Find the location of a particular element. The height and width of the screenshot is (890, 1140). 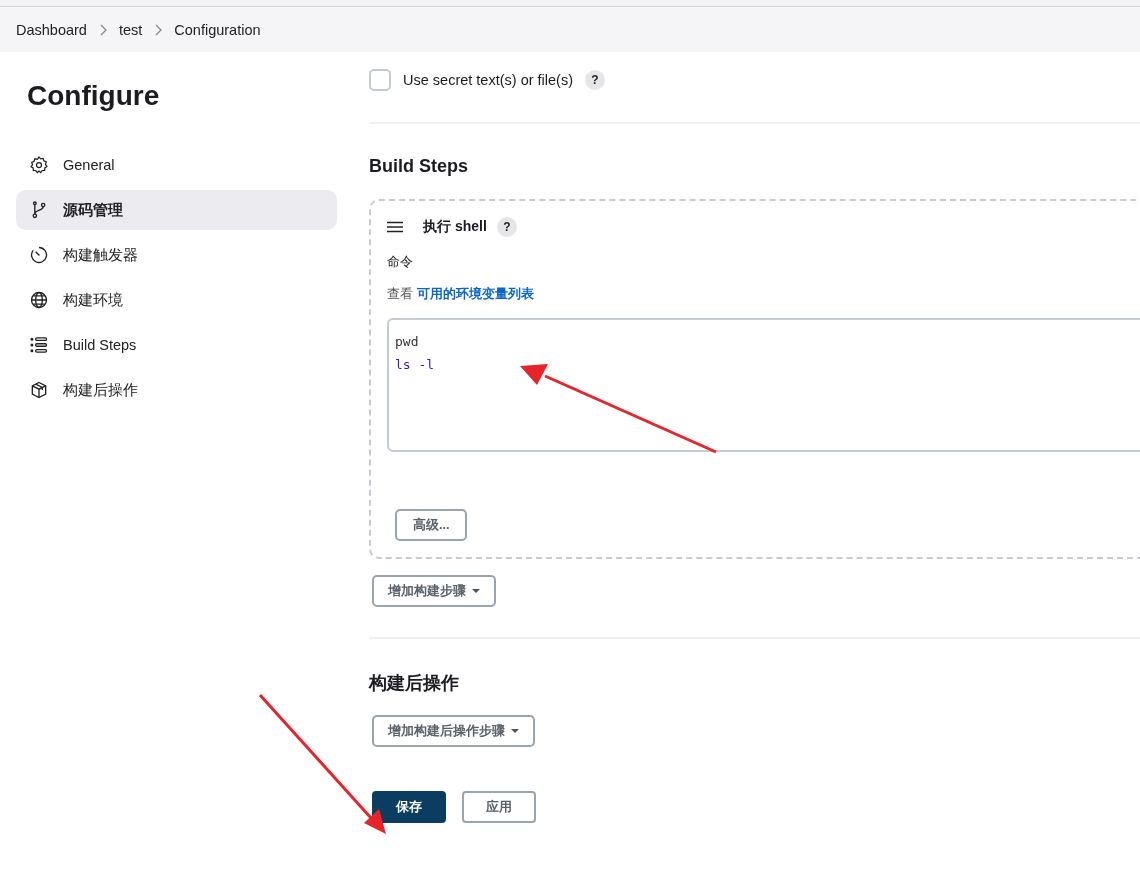

breadcrumb-link: Dashboard is located at coordinates (51, 29).